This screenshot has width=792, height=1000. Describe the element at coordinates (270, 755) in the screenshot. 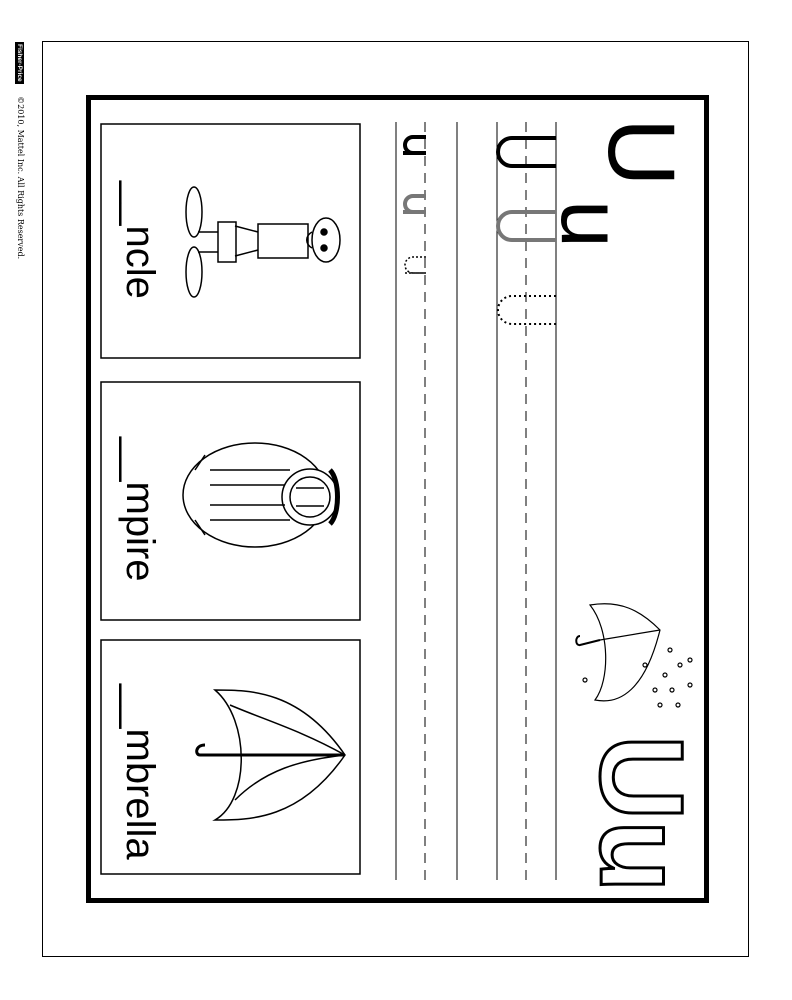

I see `umbrella-illustration` at that location.